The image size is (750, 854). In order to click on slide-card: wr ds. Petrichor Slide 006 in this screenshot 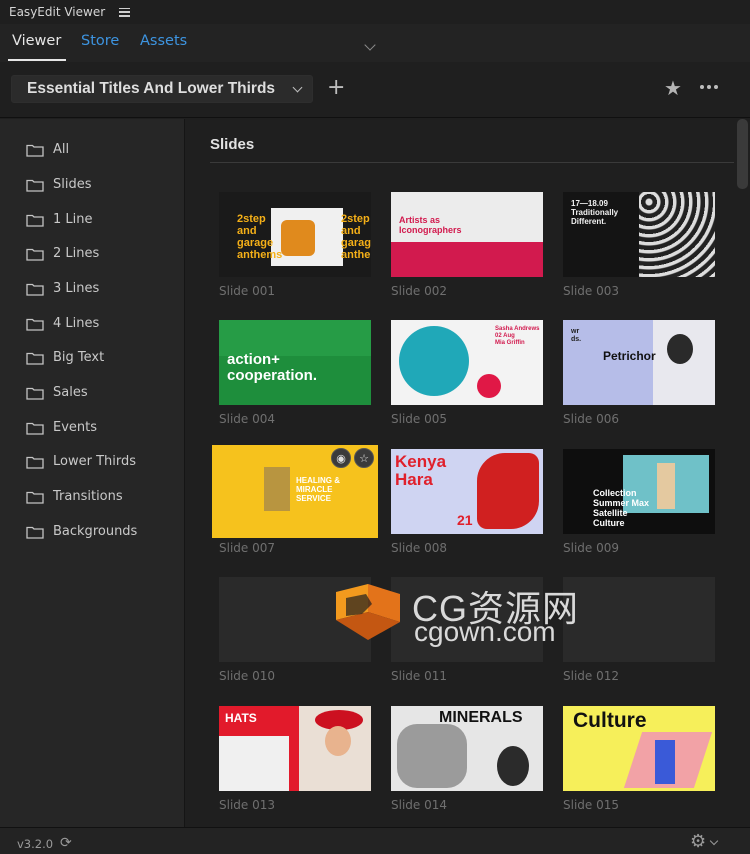, I will do `click(639, 373)`.